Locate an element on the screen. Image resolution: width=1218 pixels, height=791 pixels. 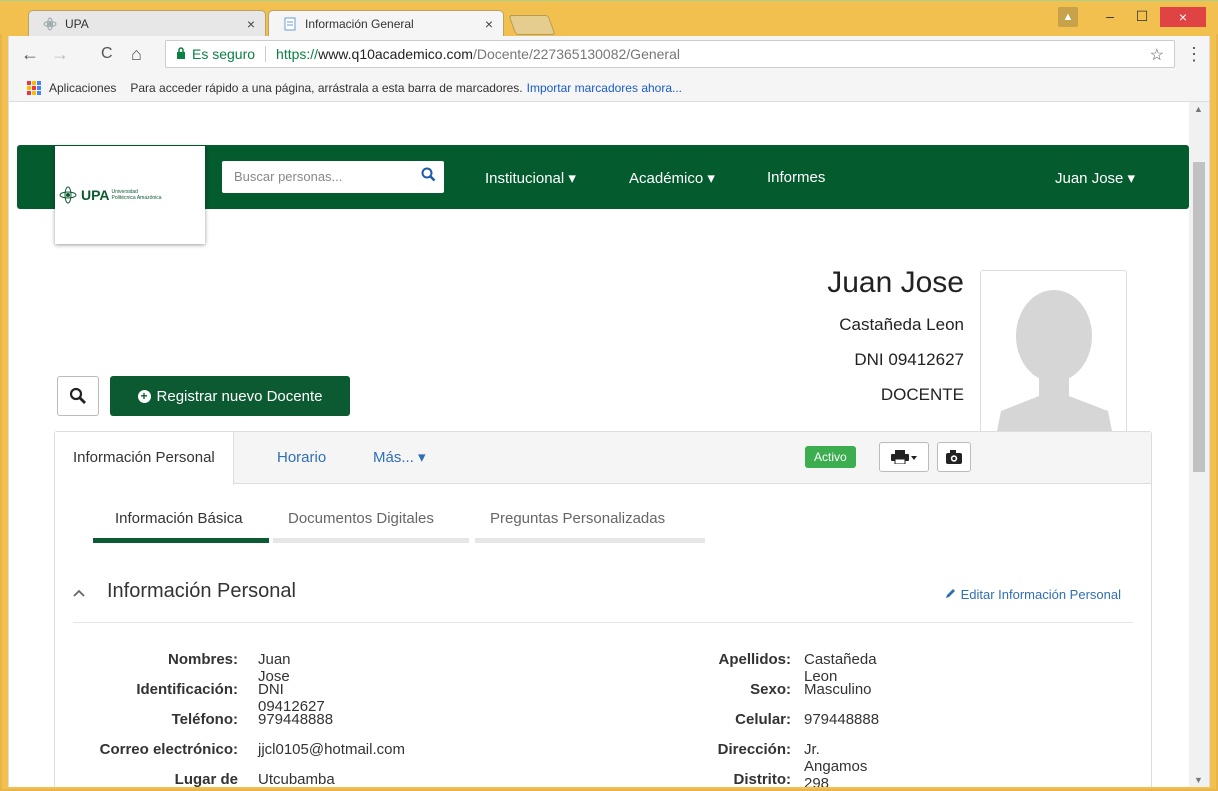
url-host: www.q10academico.com is located at coordinates (395, 54).